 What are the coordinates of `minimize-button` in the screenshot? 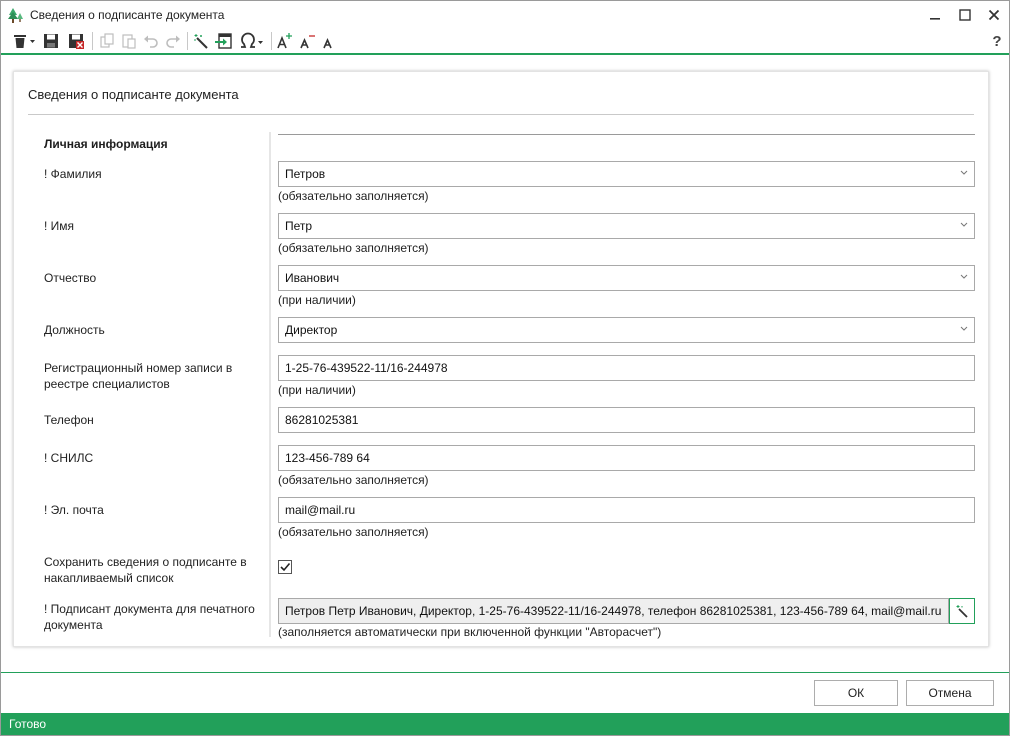 It's located at (935, 15).